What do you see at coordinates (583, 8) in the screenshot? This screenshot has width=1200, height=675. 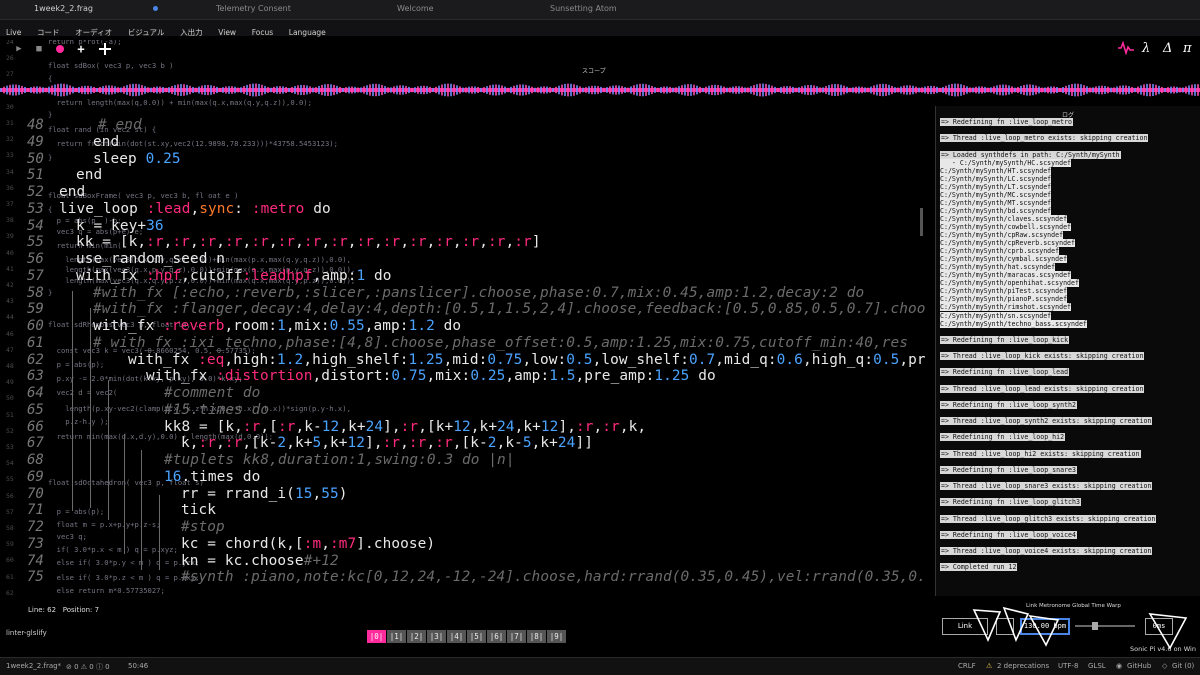 I see `tab-sunsetting-atom: Sunsetting Atom` at bounding box center [583, 8].